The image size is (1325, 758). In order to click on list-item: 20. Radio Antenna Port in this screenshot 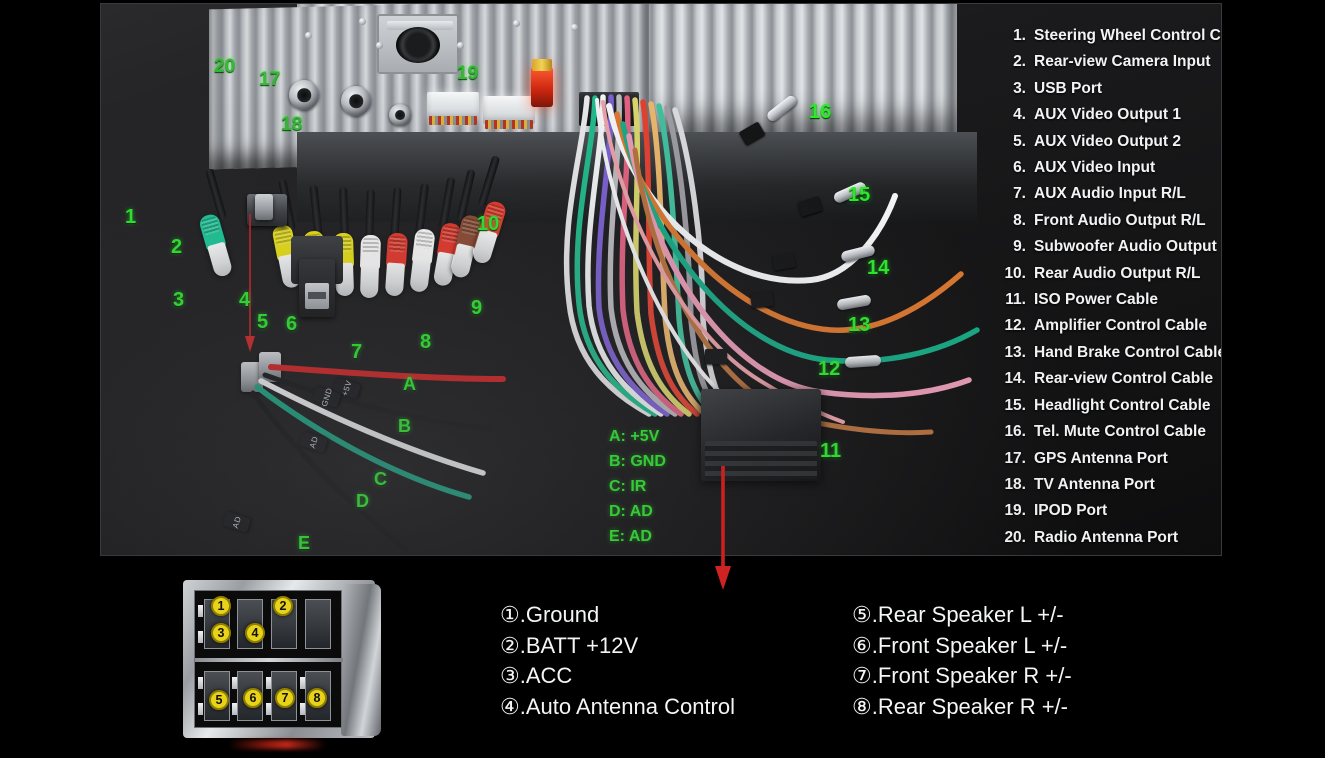, I will do `click(1110, 538)`.